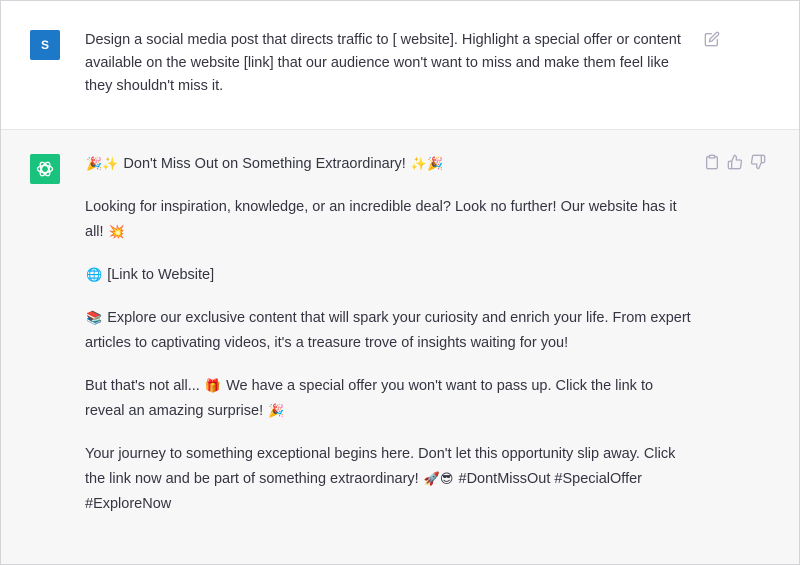 The height and width of the screenshot is (565, 800). Describe the element at coordinates (276, 411) in the screenshot. I see `party-popper-emoji: 🎉` at that location.